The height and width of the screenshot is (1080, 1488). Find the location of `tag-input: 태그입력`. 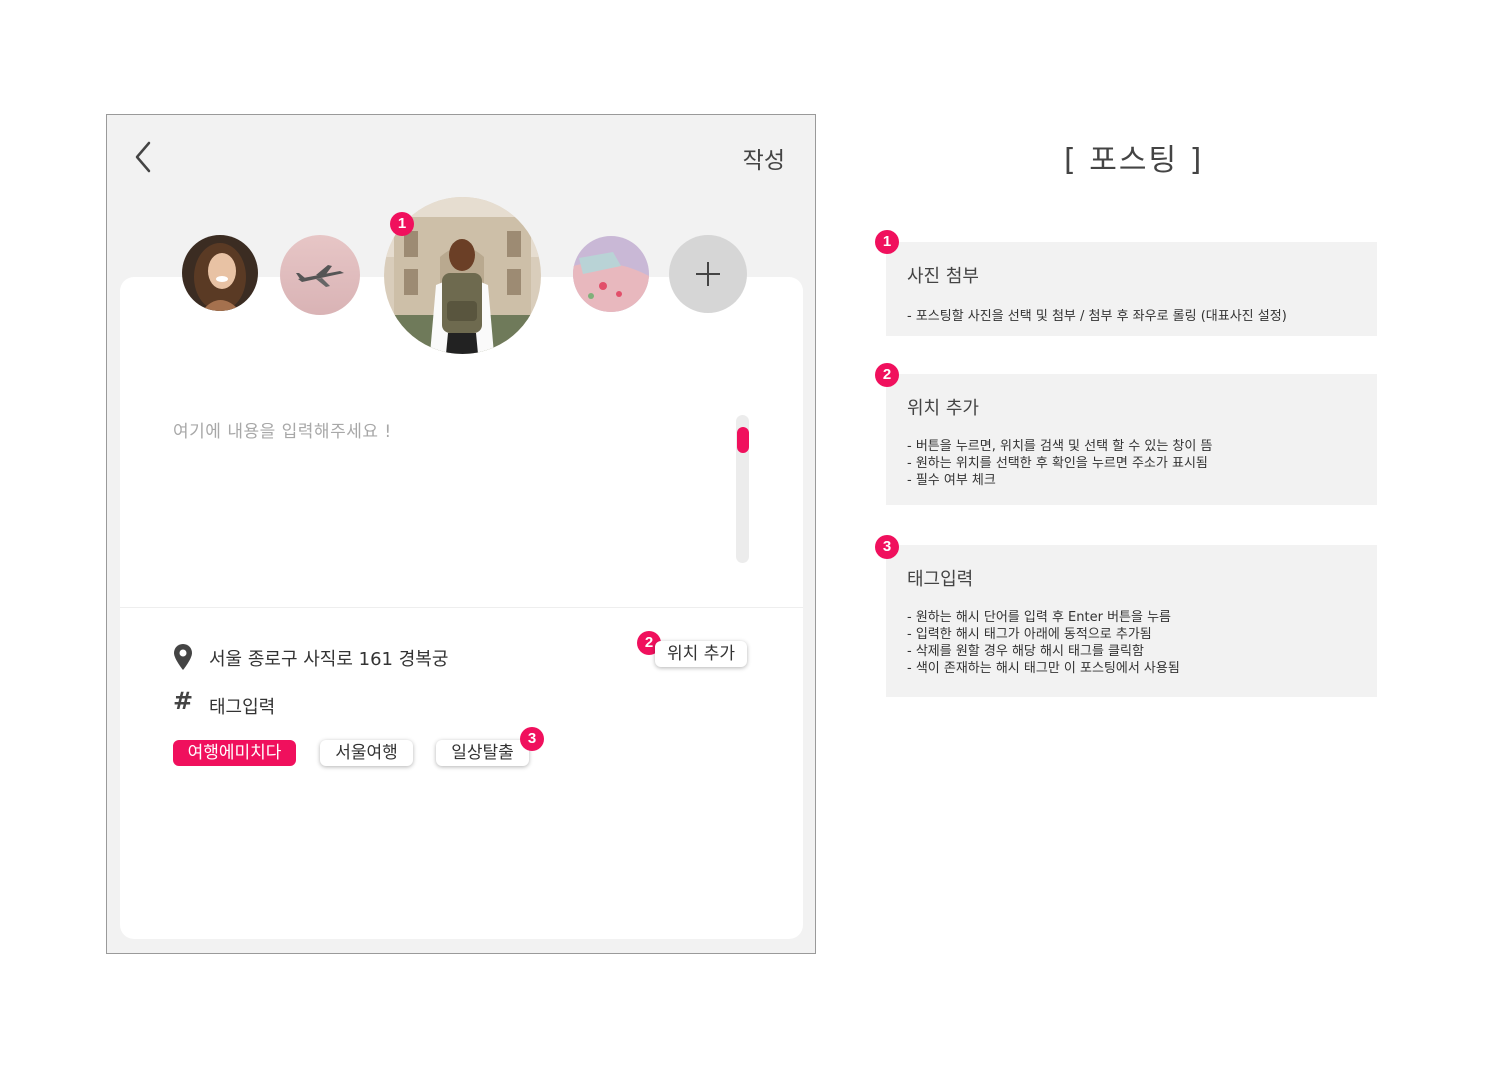

tag-input: 태그입력 is located at coordinates (242, 706).